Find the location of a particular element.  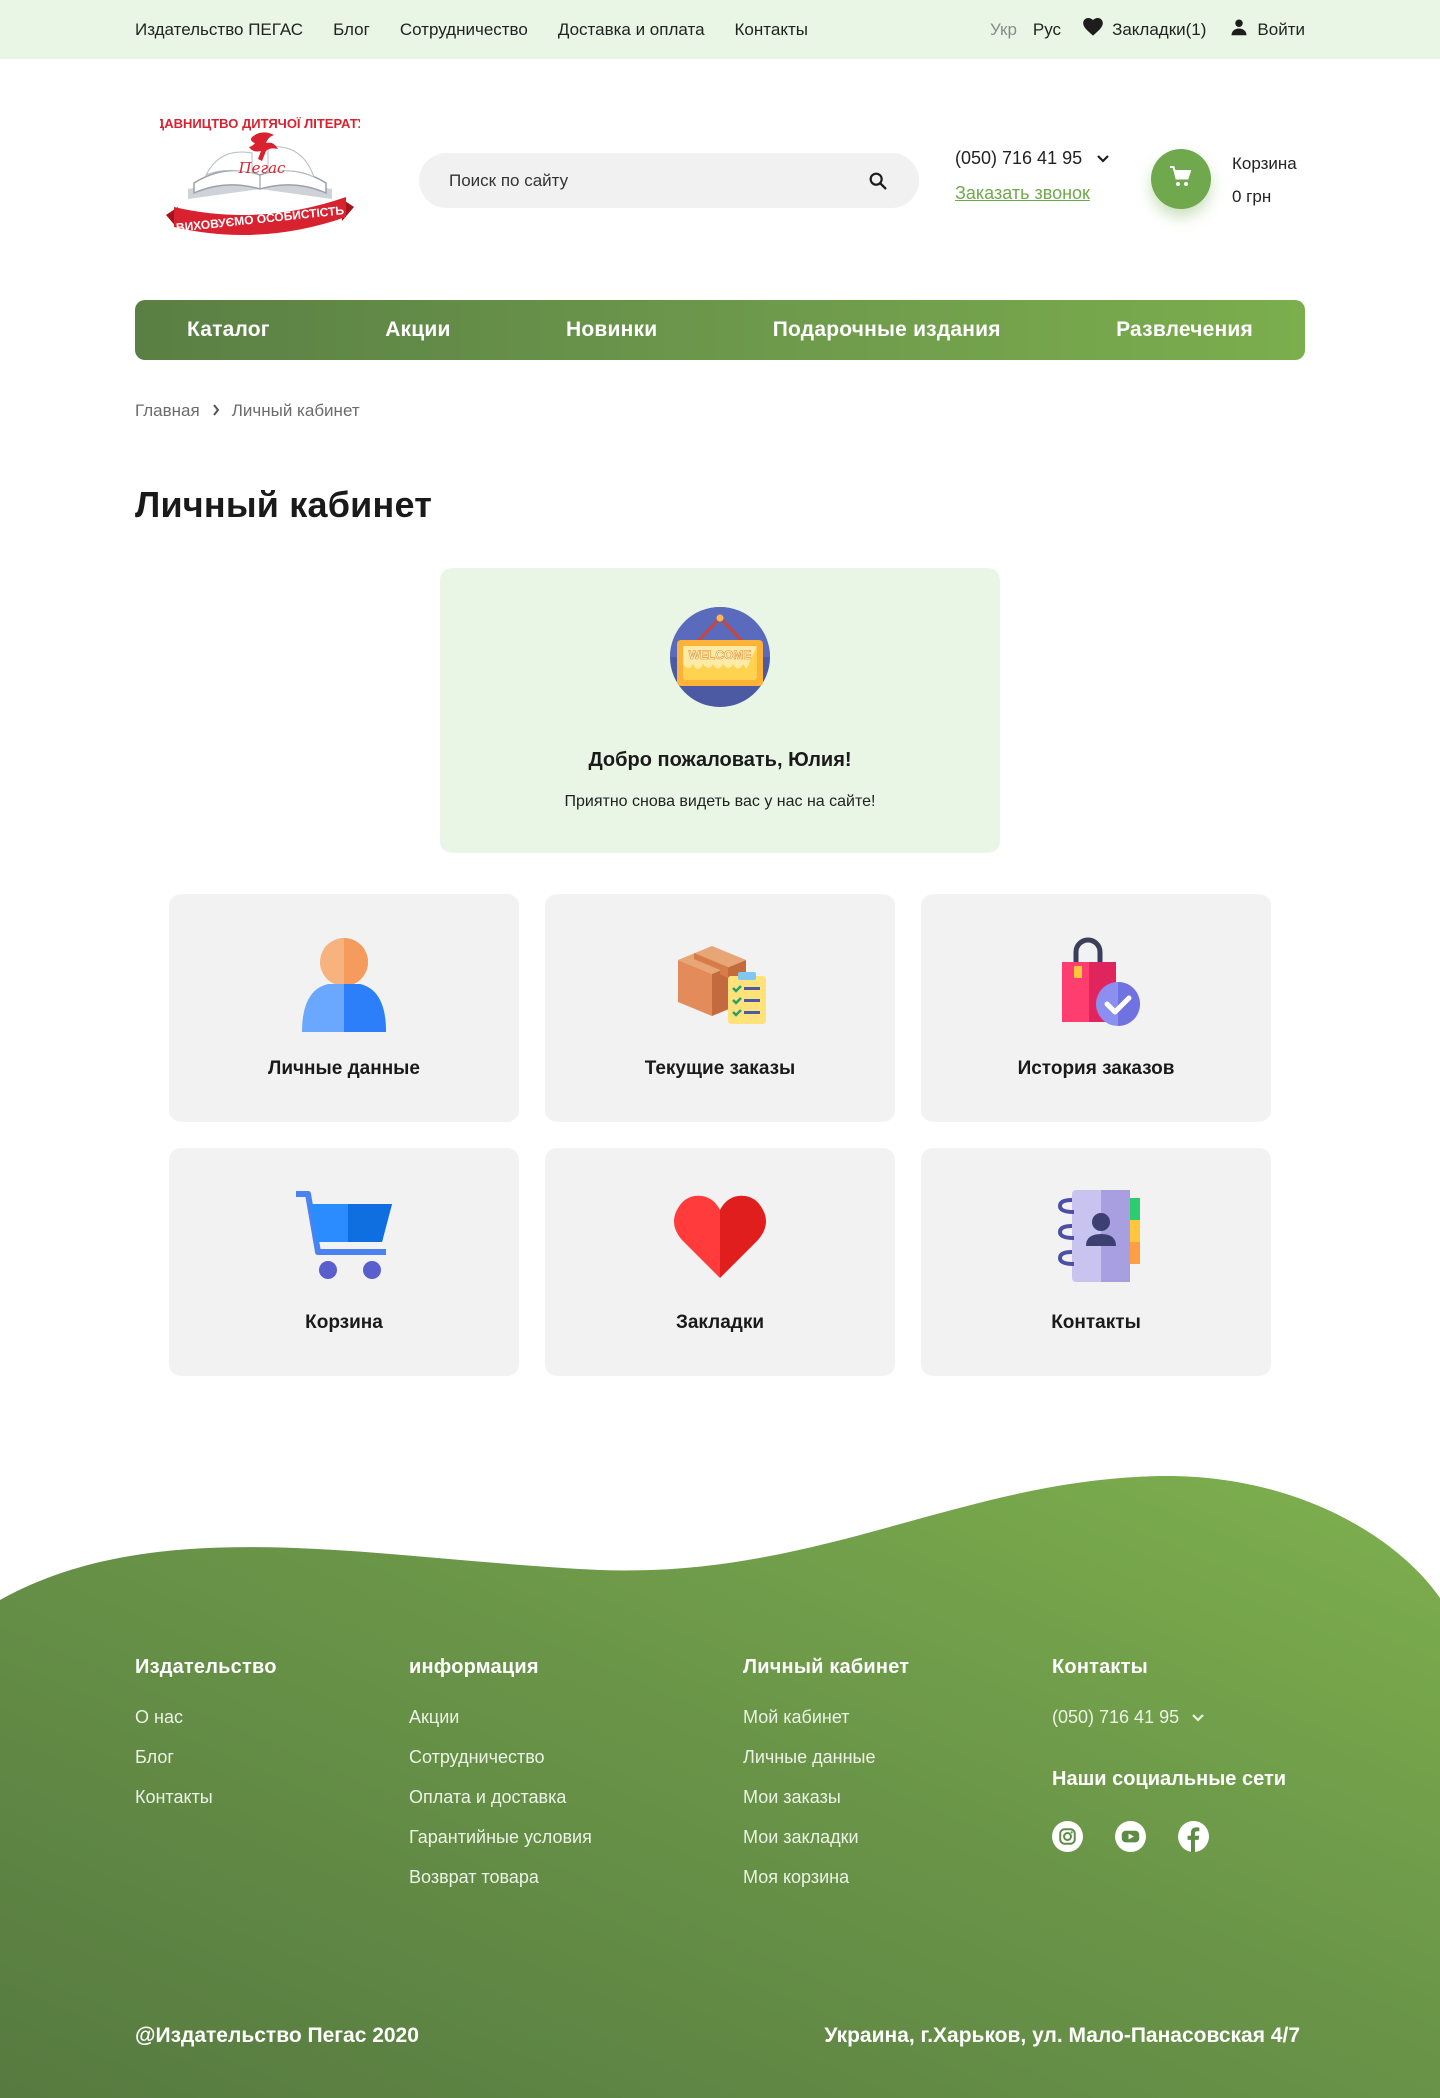

login-label: Войти is located at coordinates (1281, 29).